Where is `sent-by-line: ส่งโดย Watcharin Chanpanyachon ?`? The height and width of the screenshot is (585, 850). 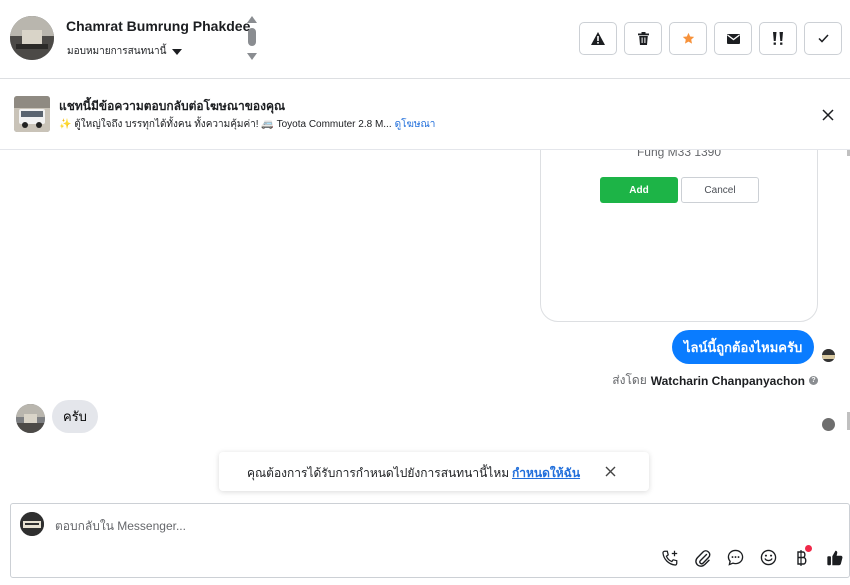 sent-by-line: ส่งโดย Watcharin Chanpanyachon ? is located at coordinates (715, 380).